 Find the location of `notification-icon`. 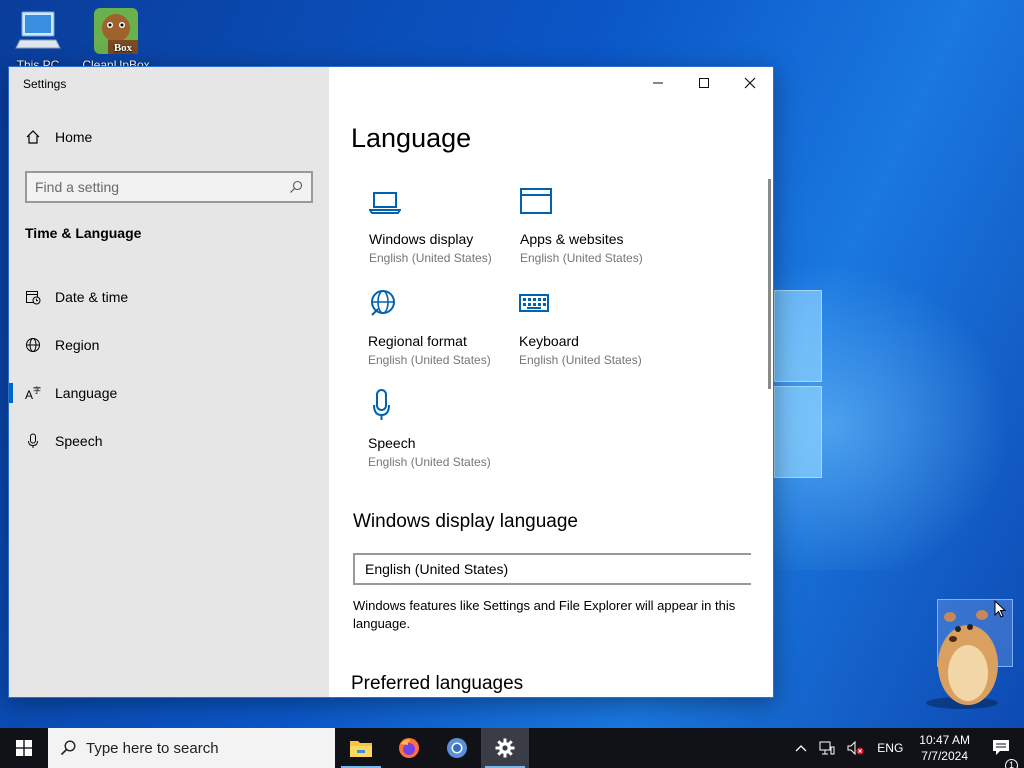

notification-icon is located at coordinates (1001, 747).